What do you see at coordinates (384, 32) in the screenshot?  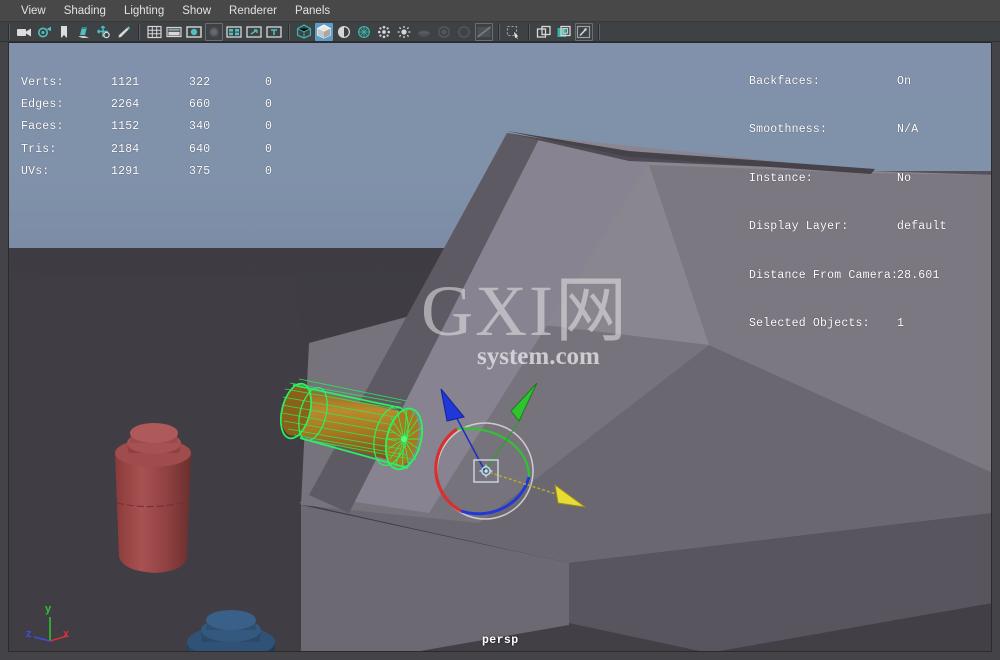 I see `xray-icon` at bounding box center [384, 32].